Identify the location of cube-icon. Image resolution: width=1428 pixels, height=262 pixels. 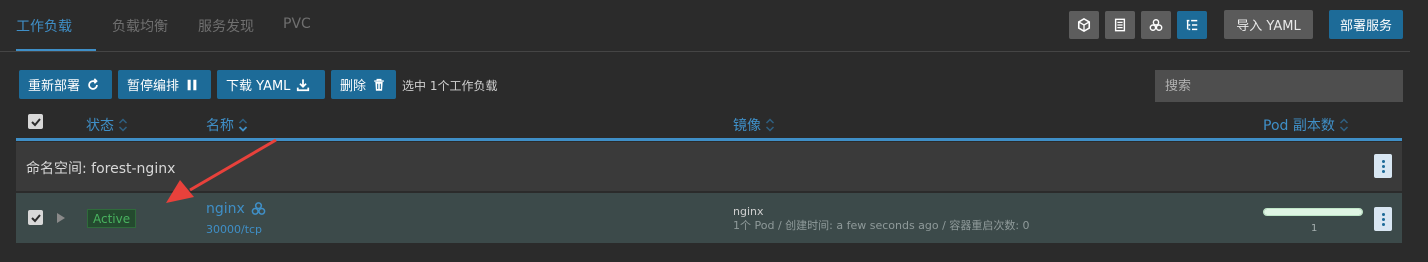
(1084, 25).